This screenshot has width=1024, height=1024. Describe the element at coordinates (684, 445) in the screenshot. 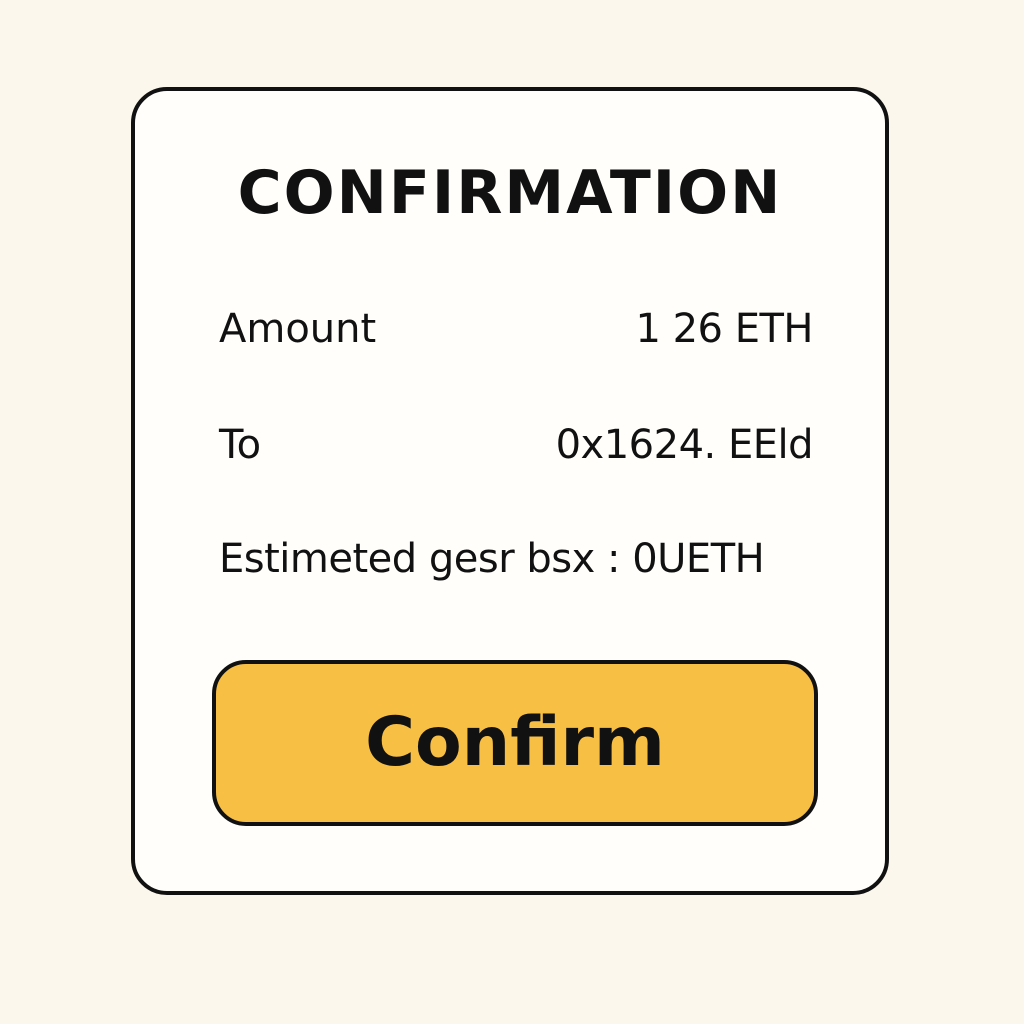

I see `recipient-address: 0x1624. EEld` at that location.